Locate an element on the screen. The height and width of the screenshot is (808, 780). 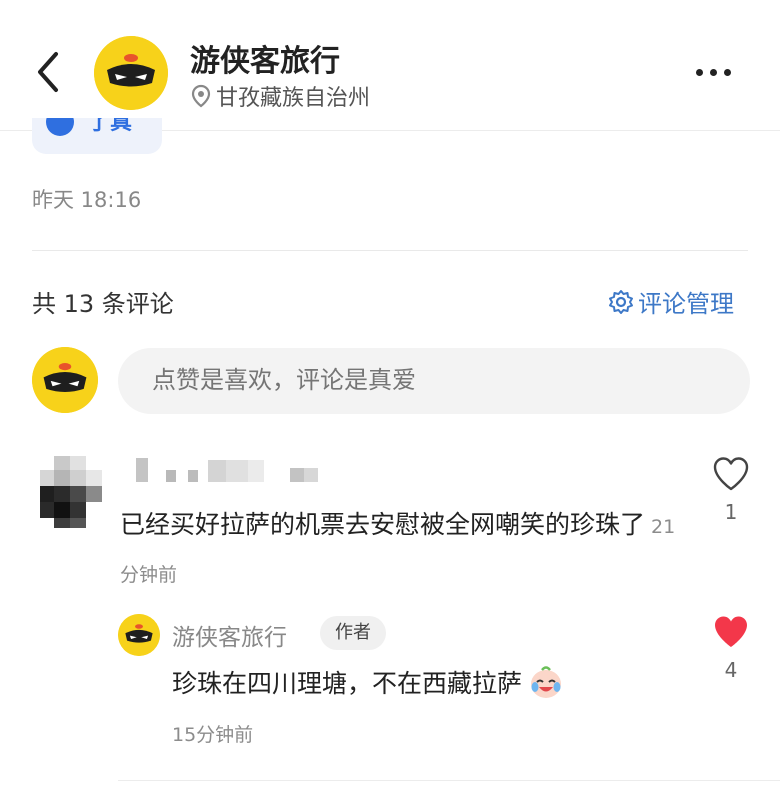
post-date: 昨天 18:16 is located at coordinates (87, 200).